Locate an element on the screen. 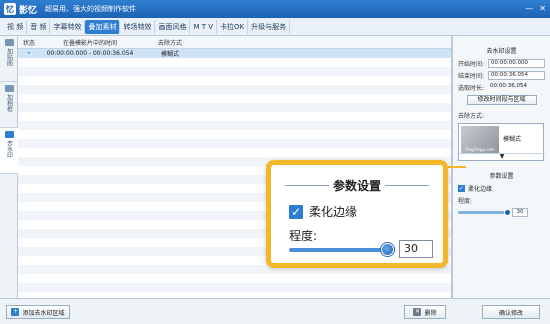 The width and height of the screenshot is (550, 324). cell-time: 00:00:00.000 - 00:00:36.054 is located at coordinates (90, 53).